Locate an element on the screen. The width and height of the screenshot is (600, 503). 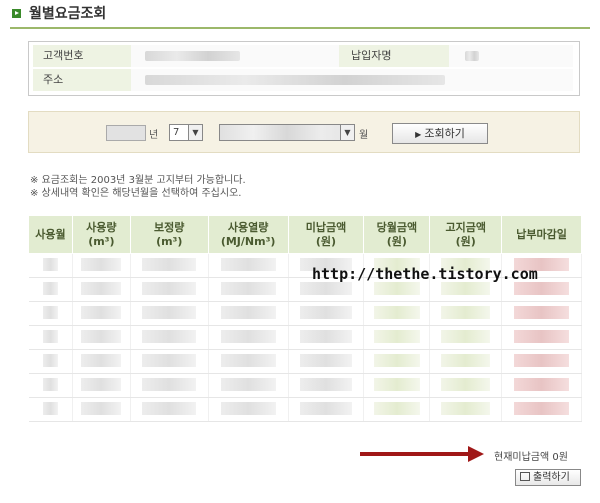
info-row-address: 주소 is located at coordinates (304, 80).